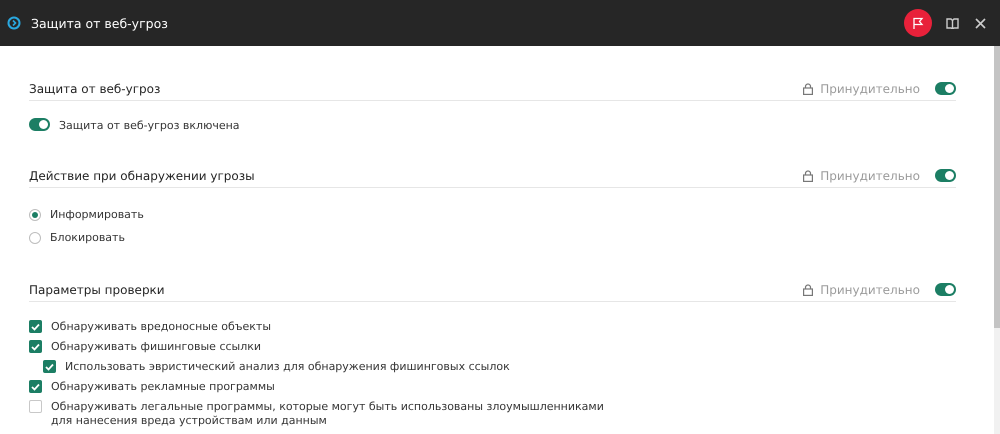  Describe the element at coordinates (142, 175) in the screenshot. I see `section-title: Действие при обнаружении угрозы` at that location.